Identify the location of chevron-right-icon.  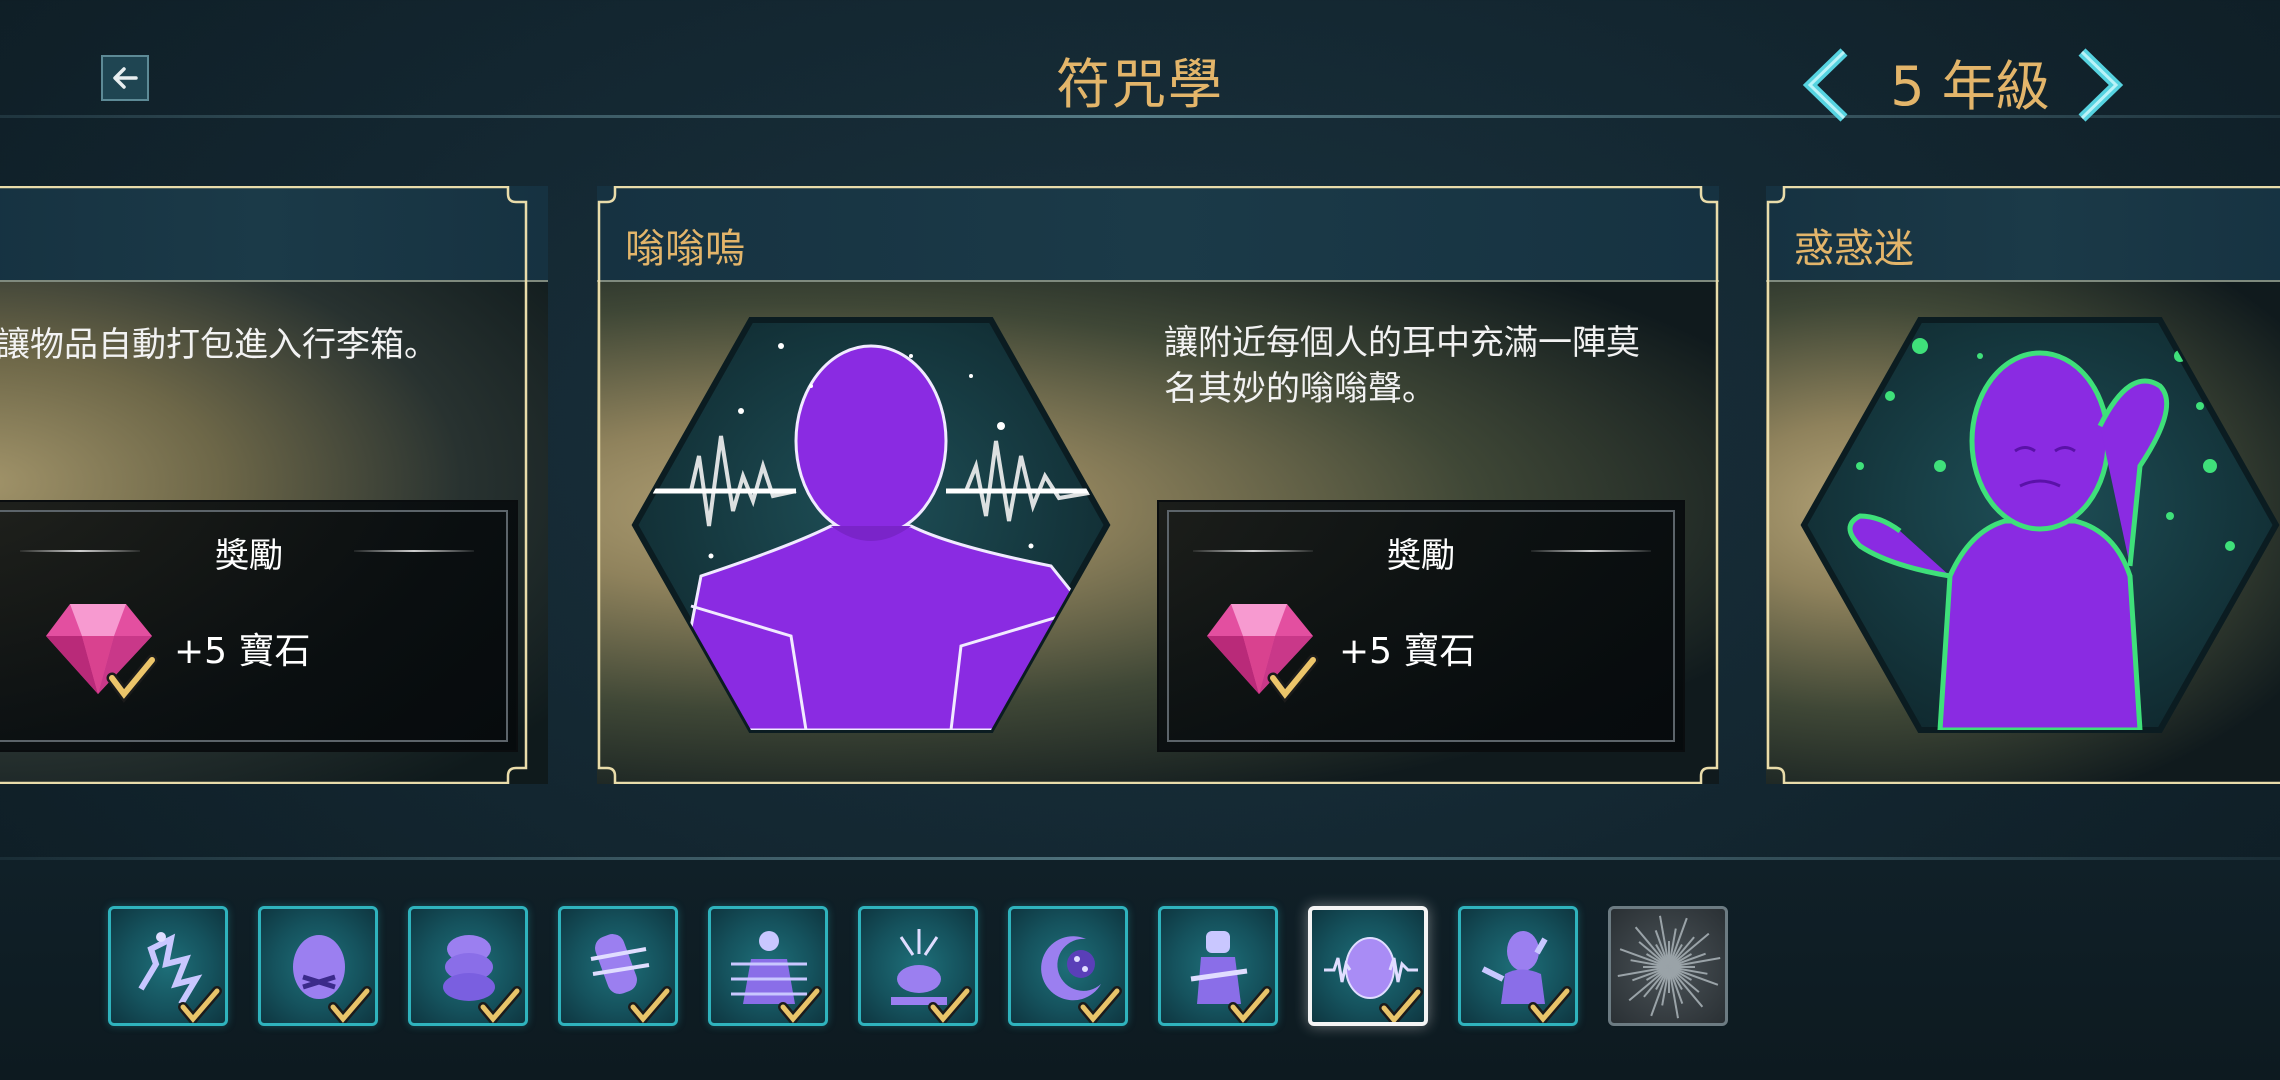
(2101, 85).